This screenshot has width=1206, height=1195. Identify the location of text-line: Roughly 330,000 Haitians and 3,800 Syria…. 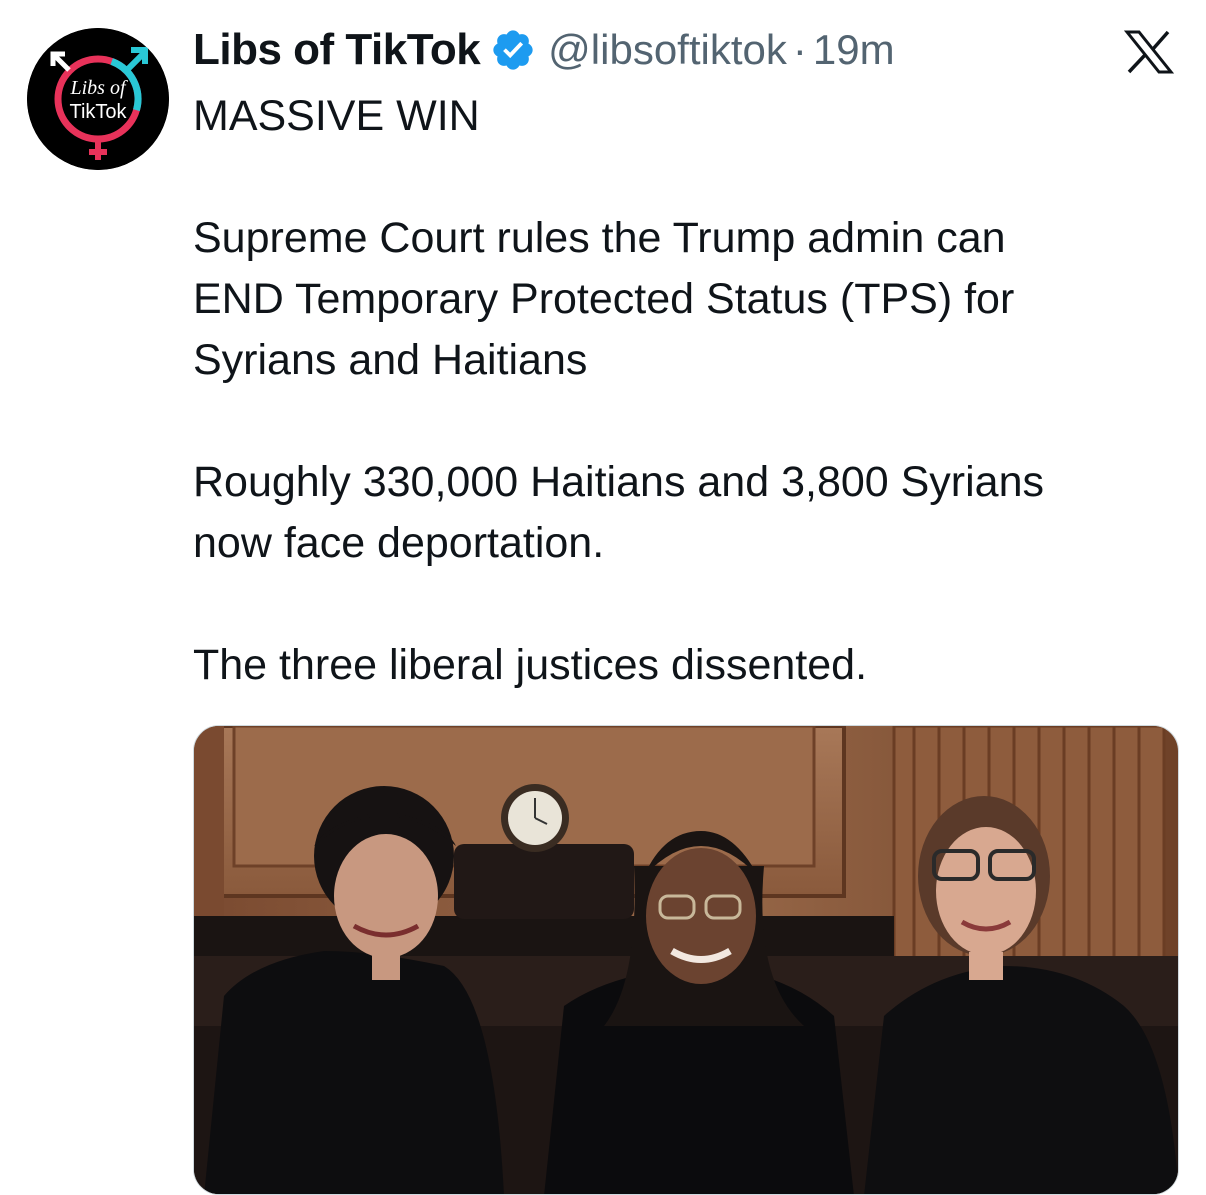
(619, 482).